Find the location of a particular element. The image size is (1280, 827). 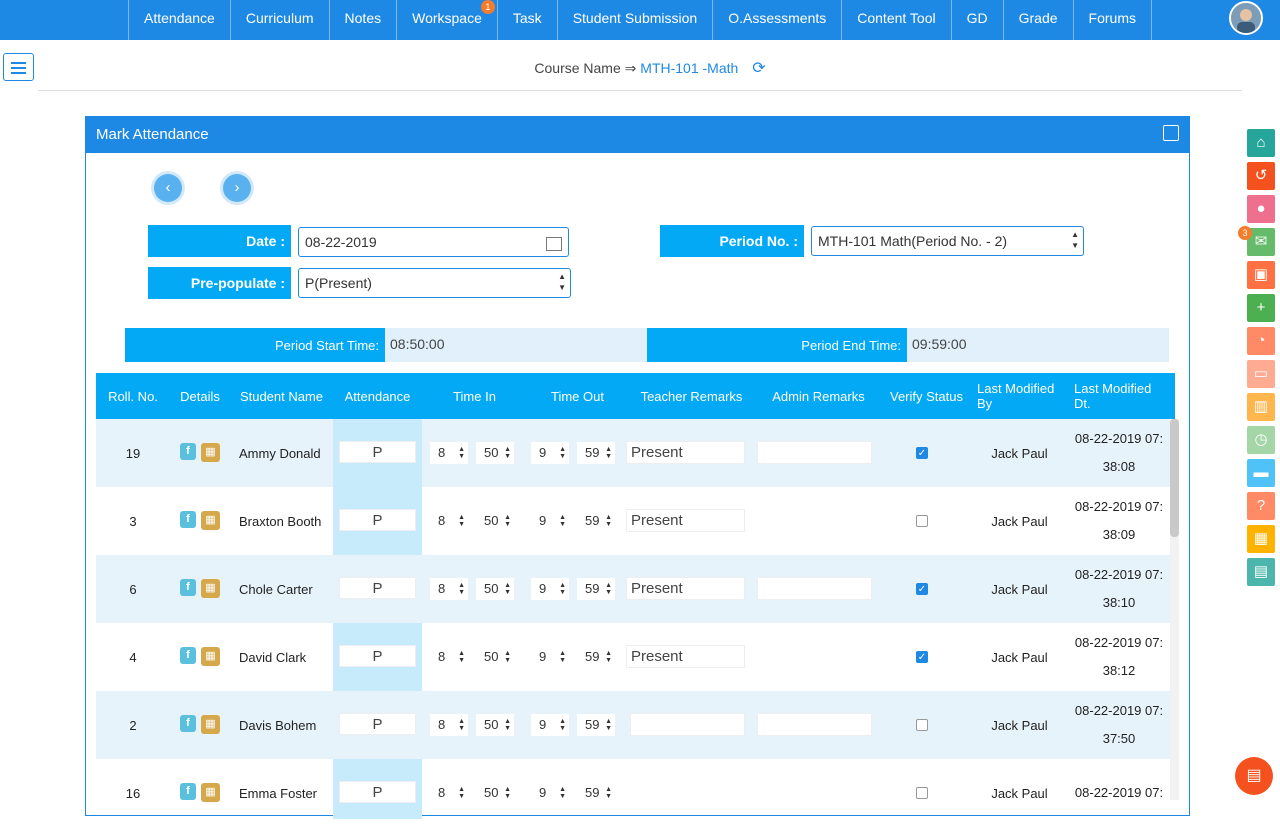

home-icon: ⌂ is located at coordinates (1261, 143).